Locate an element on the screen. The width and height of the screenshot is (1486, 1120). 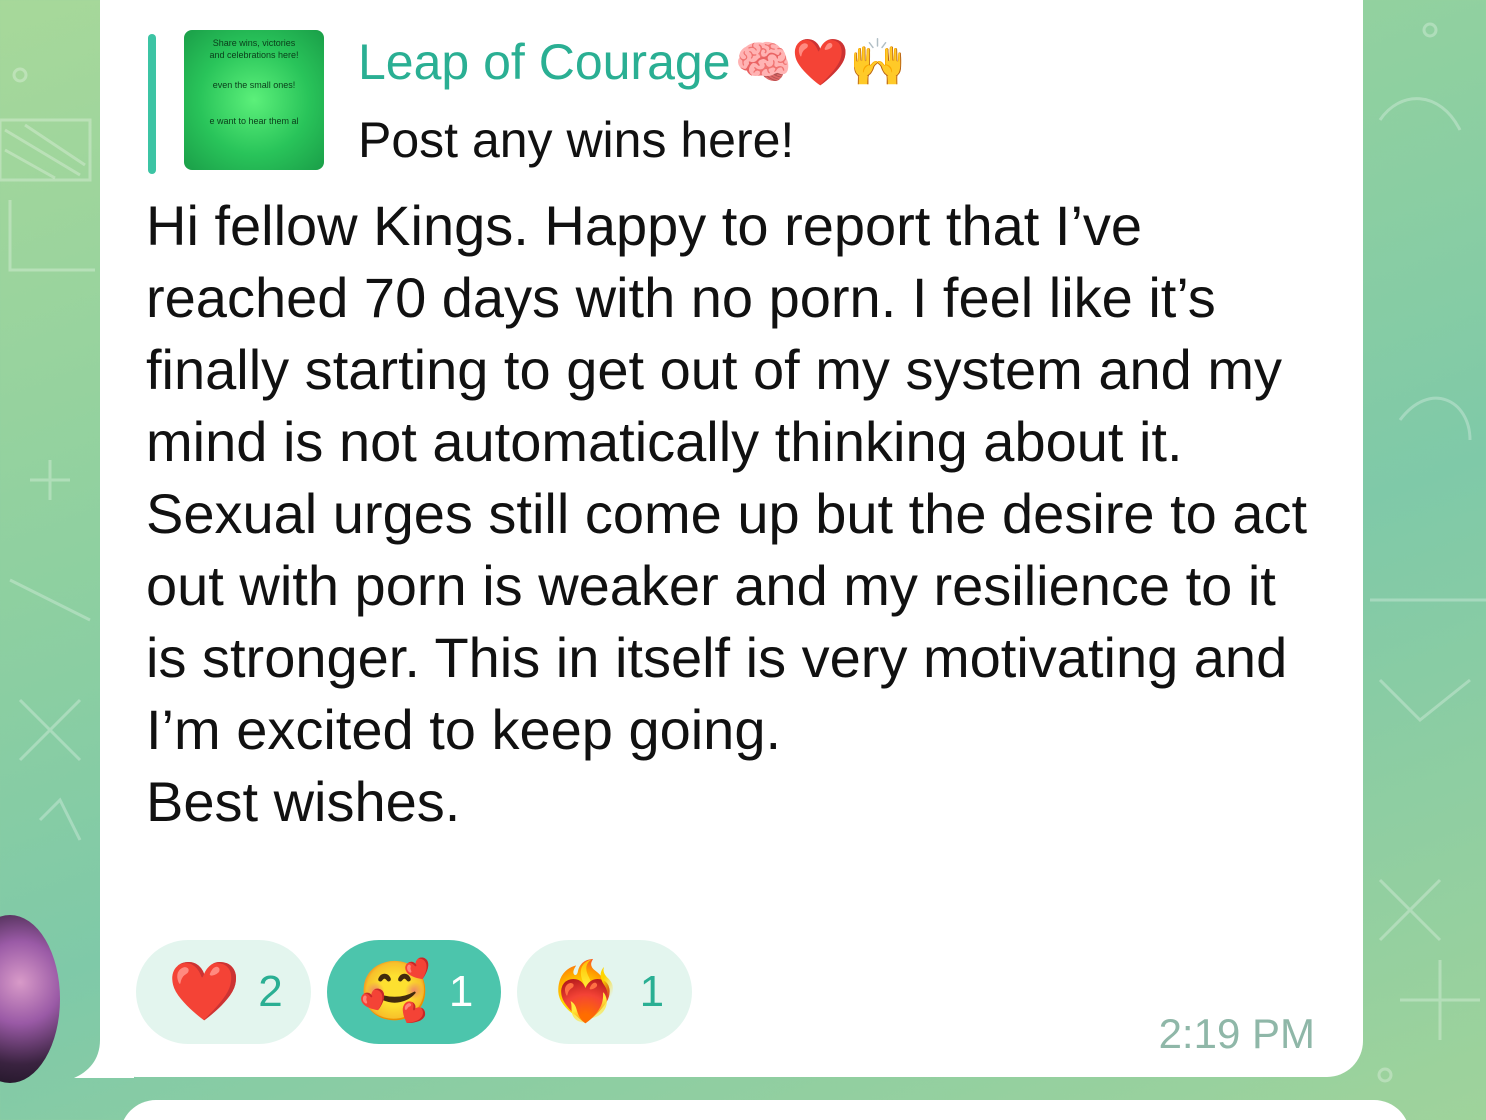
reaction-heart-on-fire: ❤️‍🔥 1 is located at coordinates (605, 992).